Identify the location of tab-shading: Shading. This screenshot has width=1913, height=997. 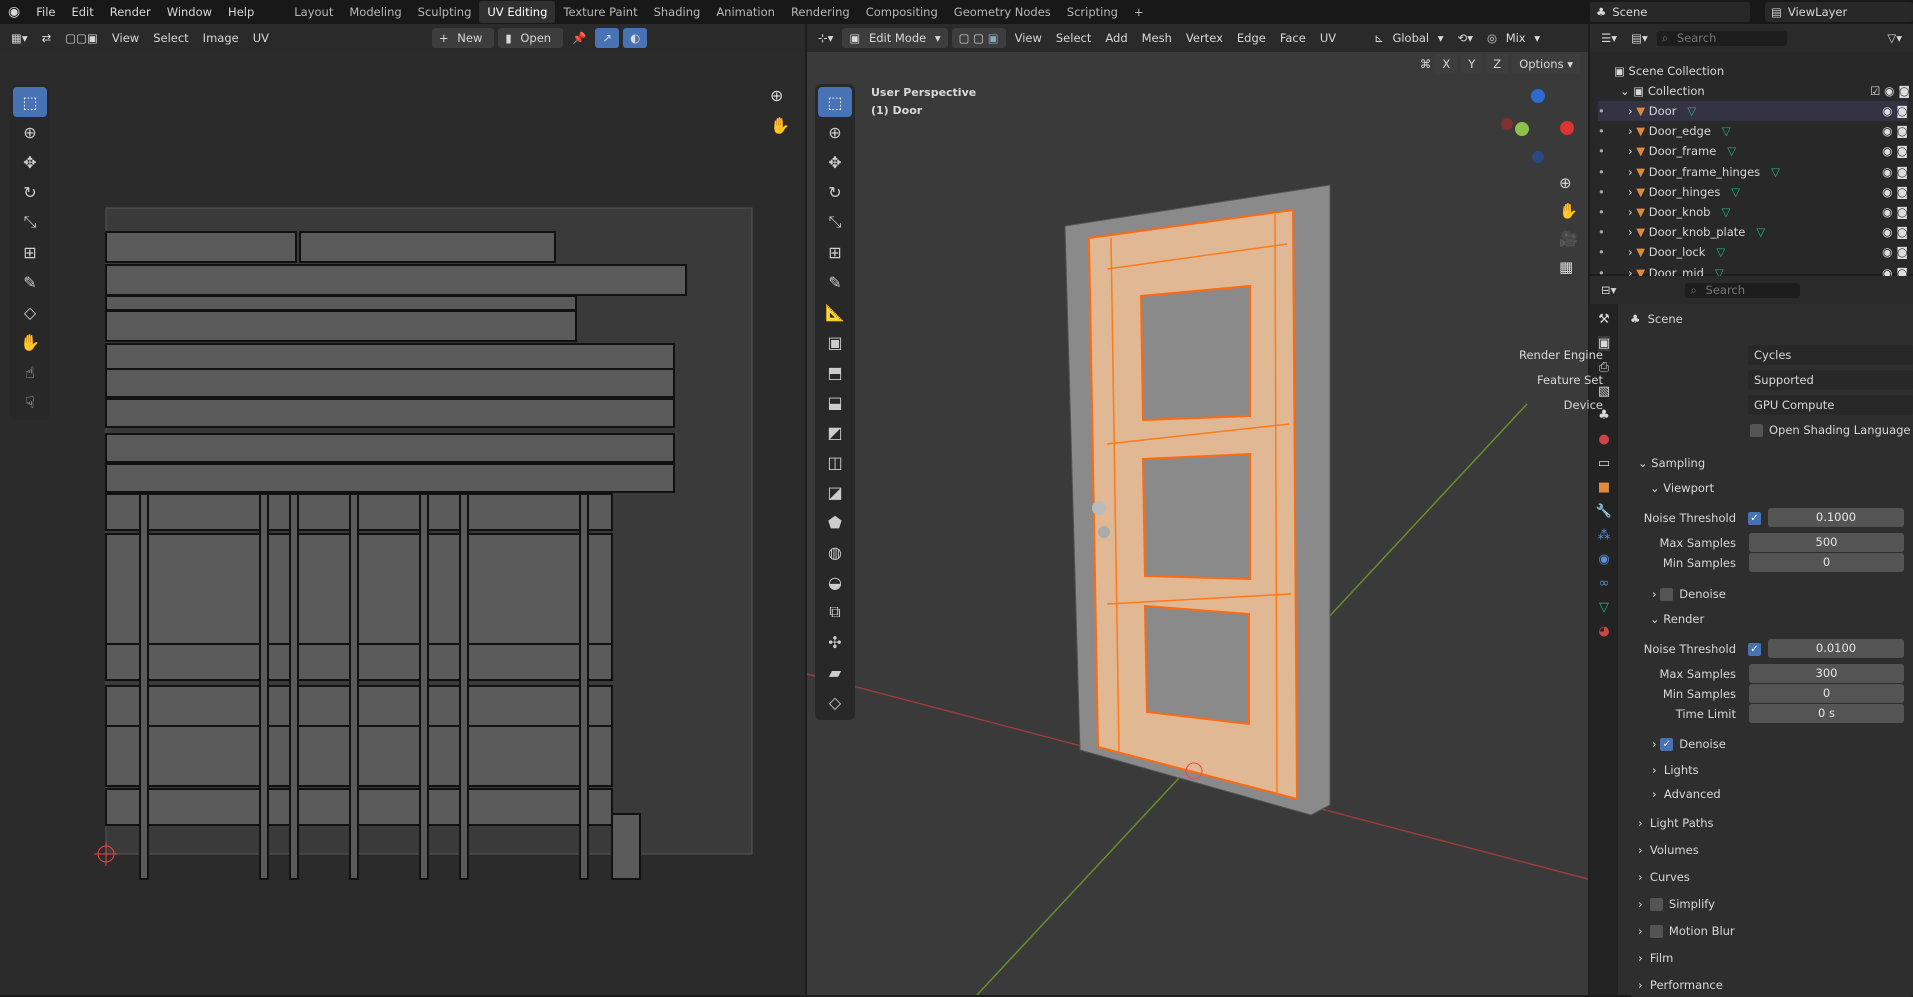
(677, 12).